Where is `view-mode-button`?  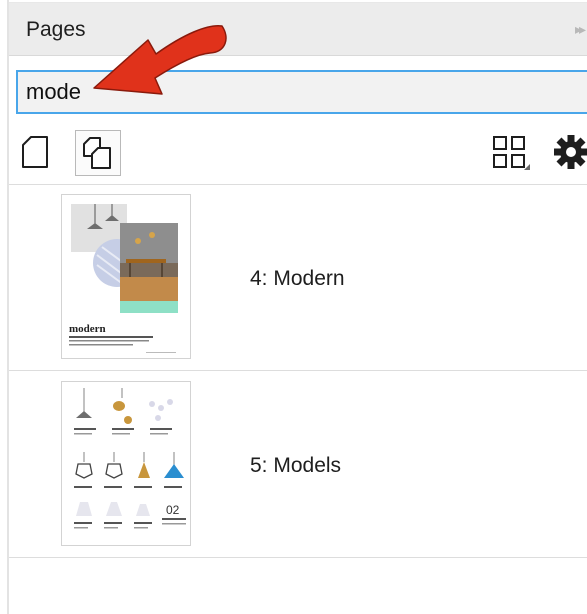
view-mode-button is located at coordinates (511, 153).